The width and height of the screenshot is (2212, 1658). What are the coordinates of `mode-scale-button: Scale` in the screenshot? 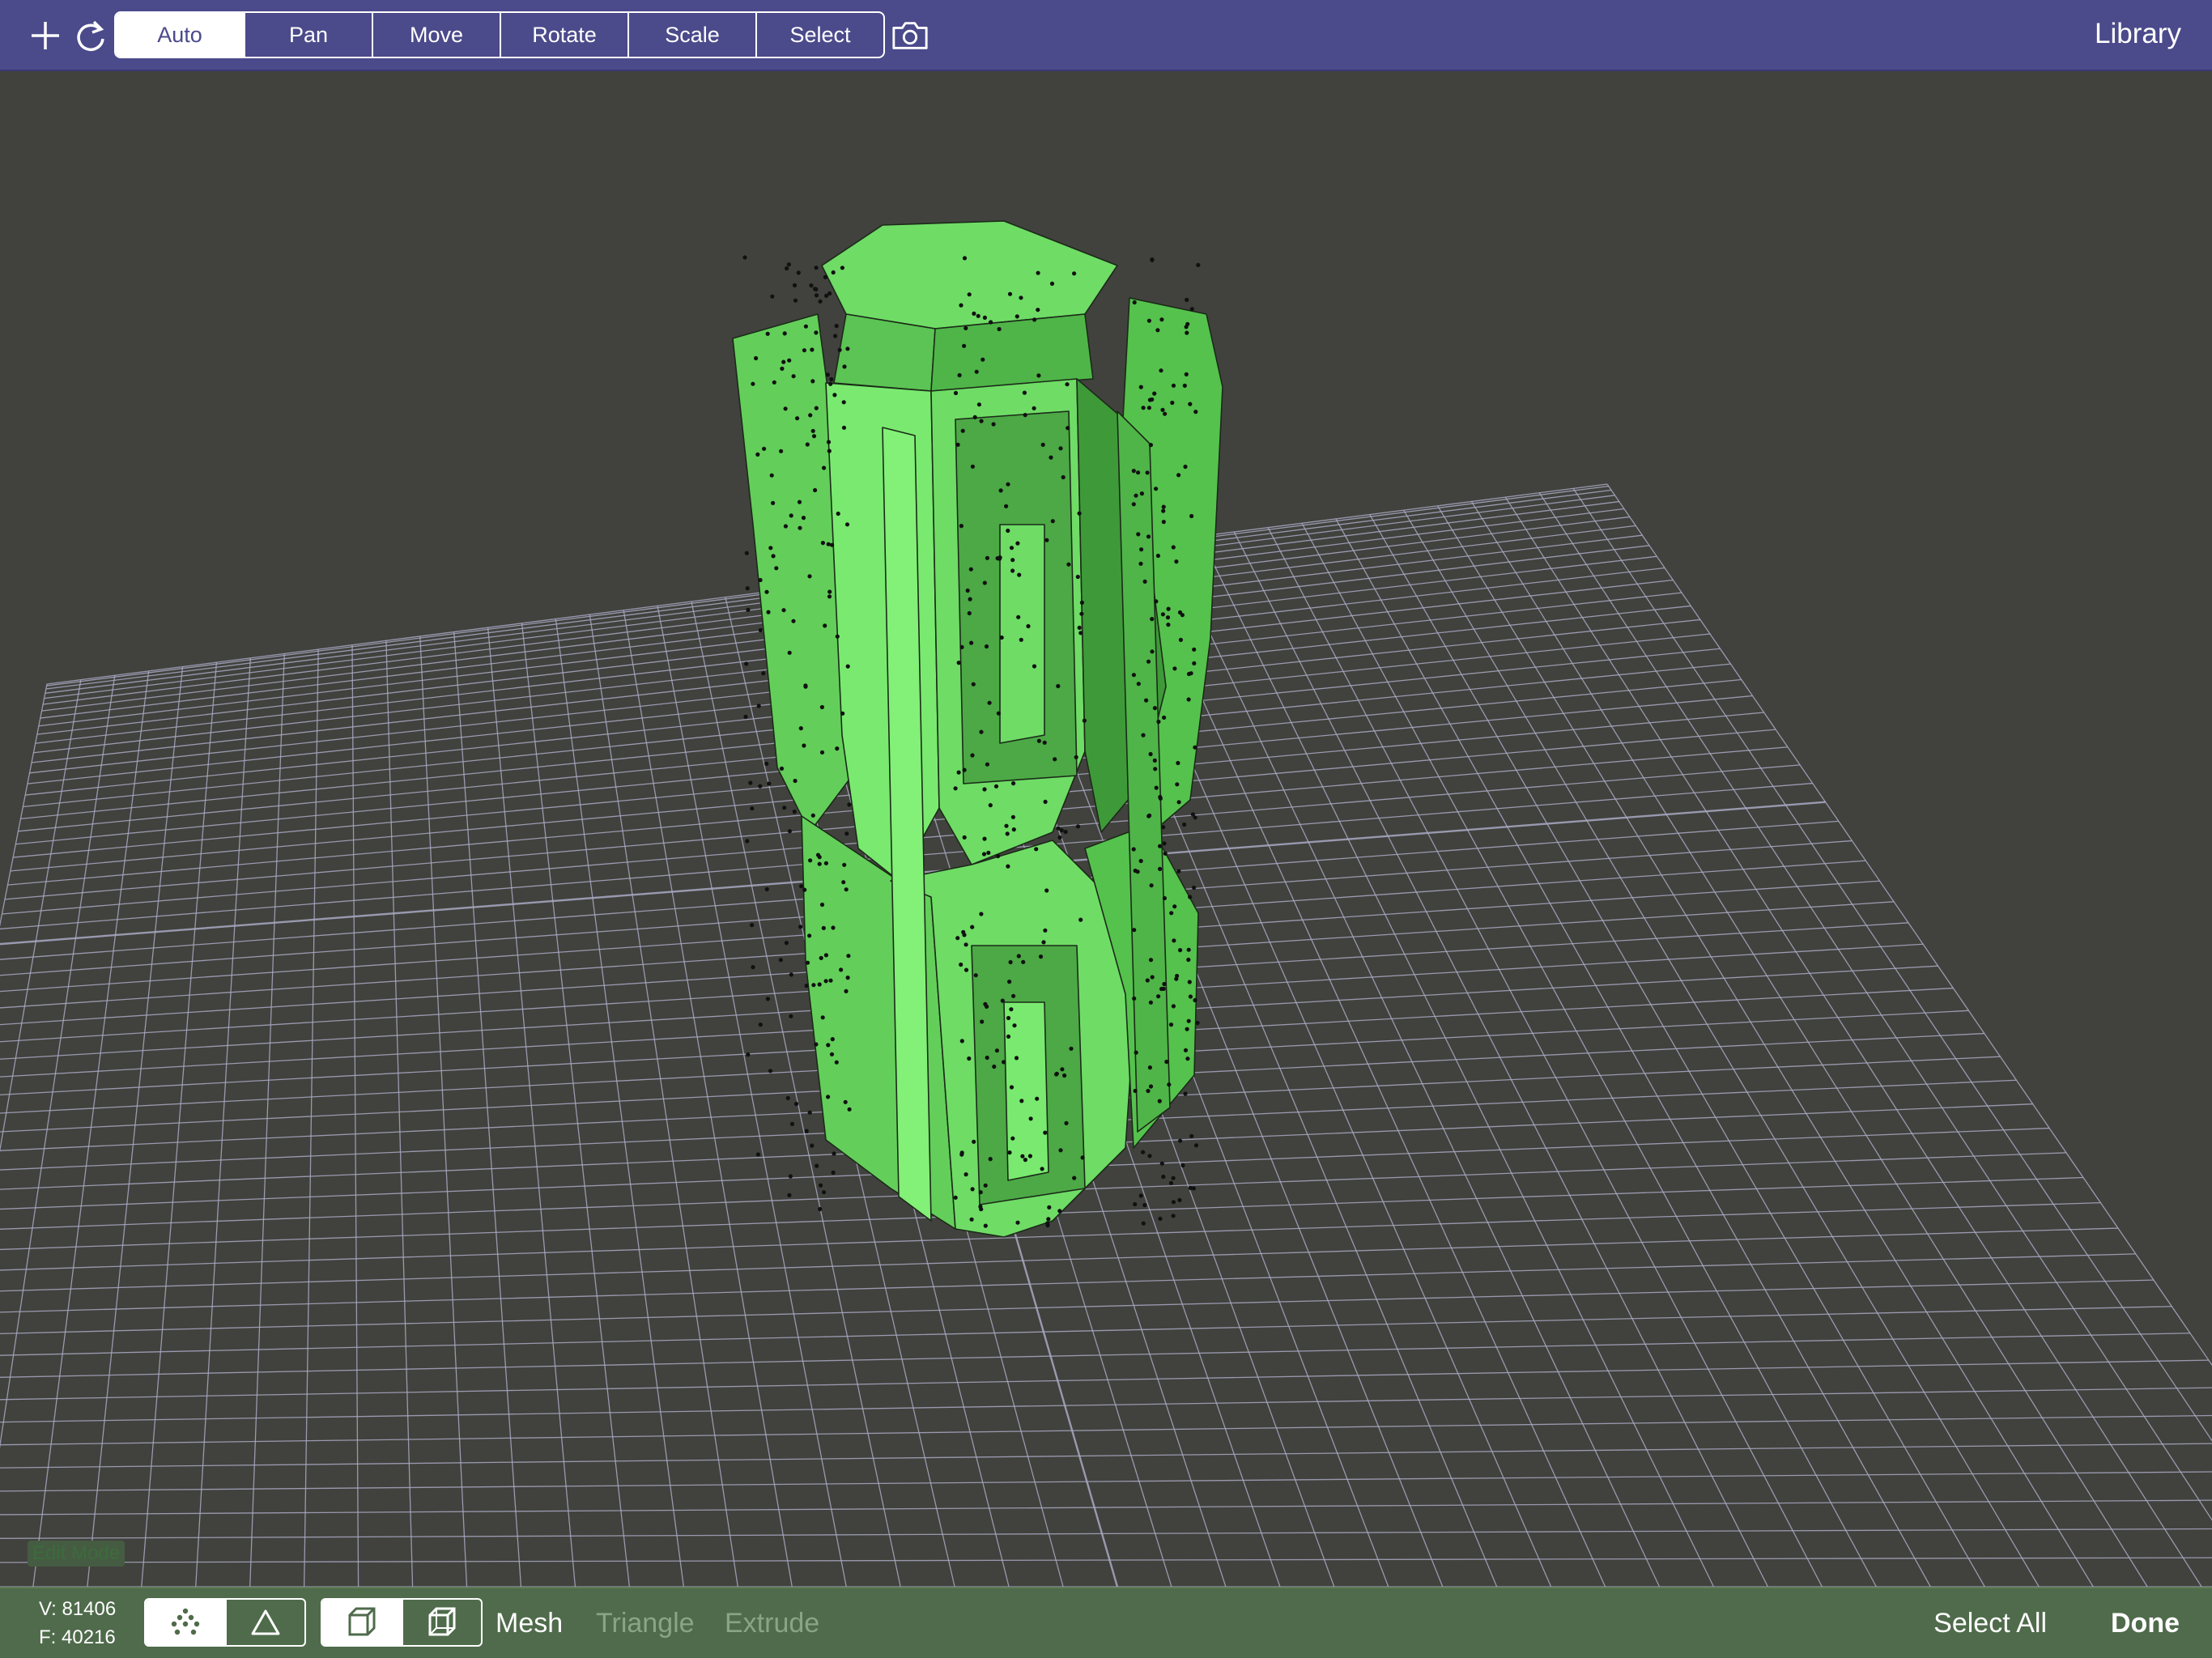 It's located at (691, 35).